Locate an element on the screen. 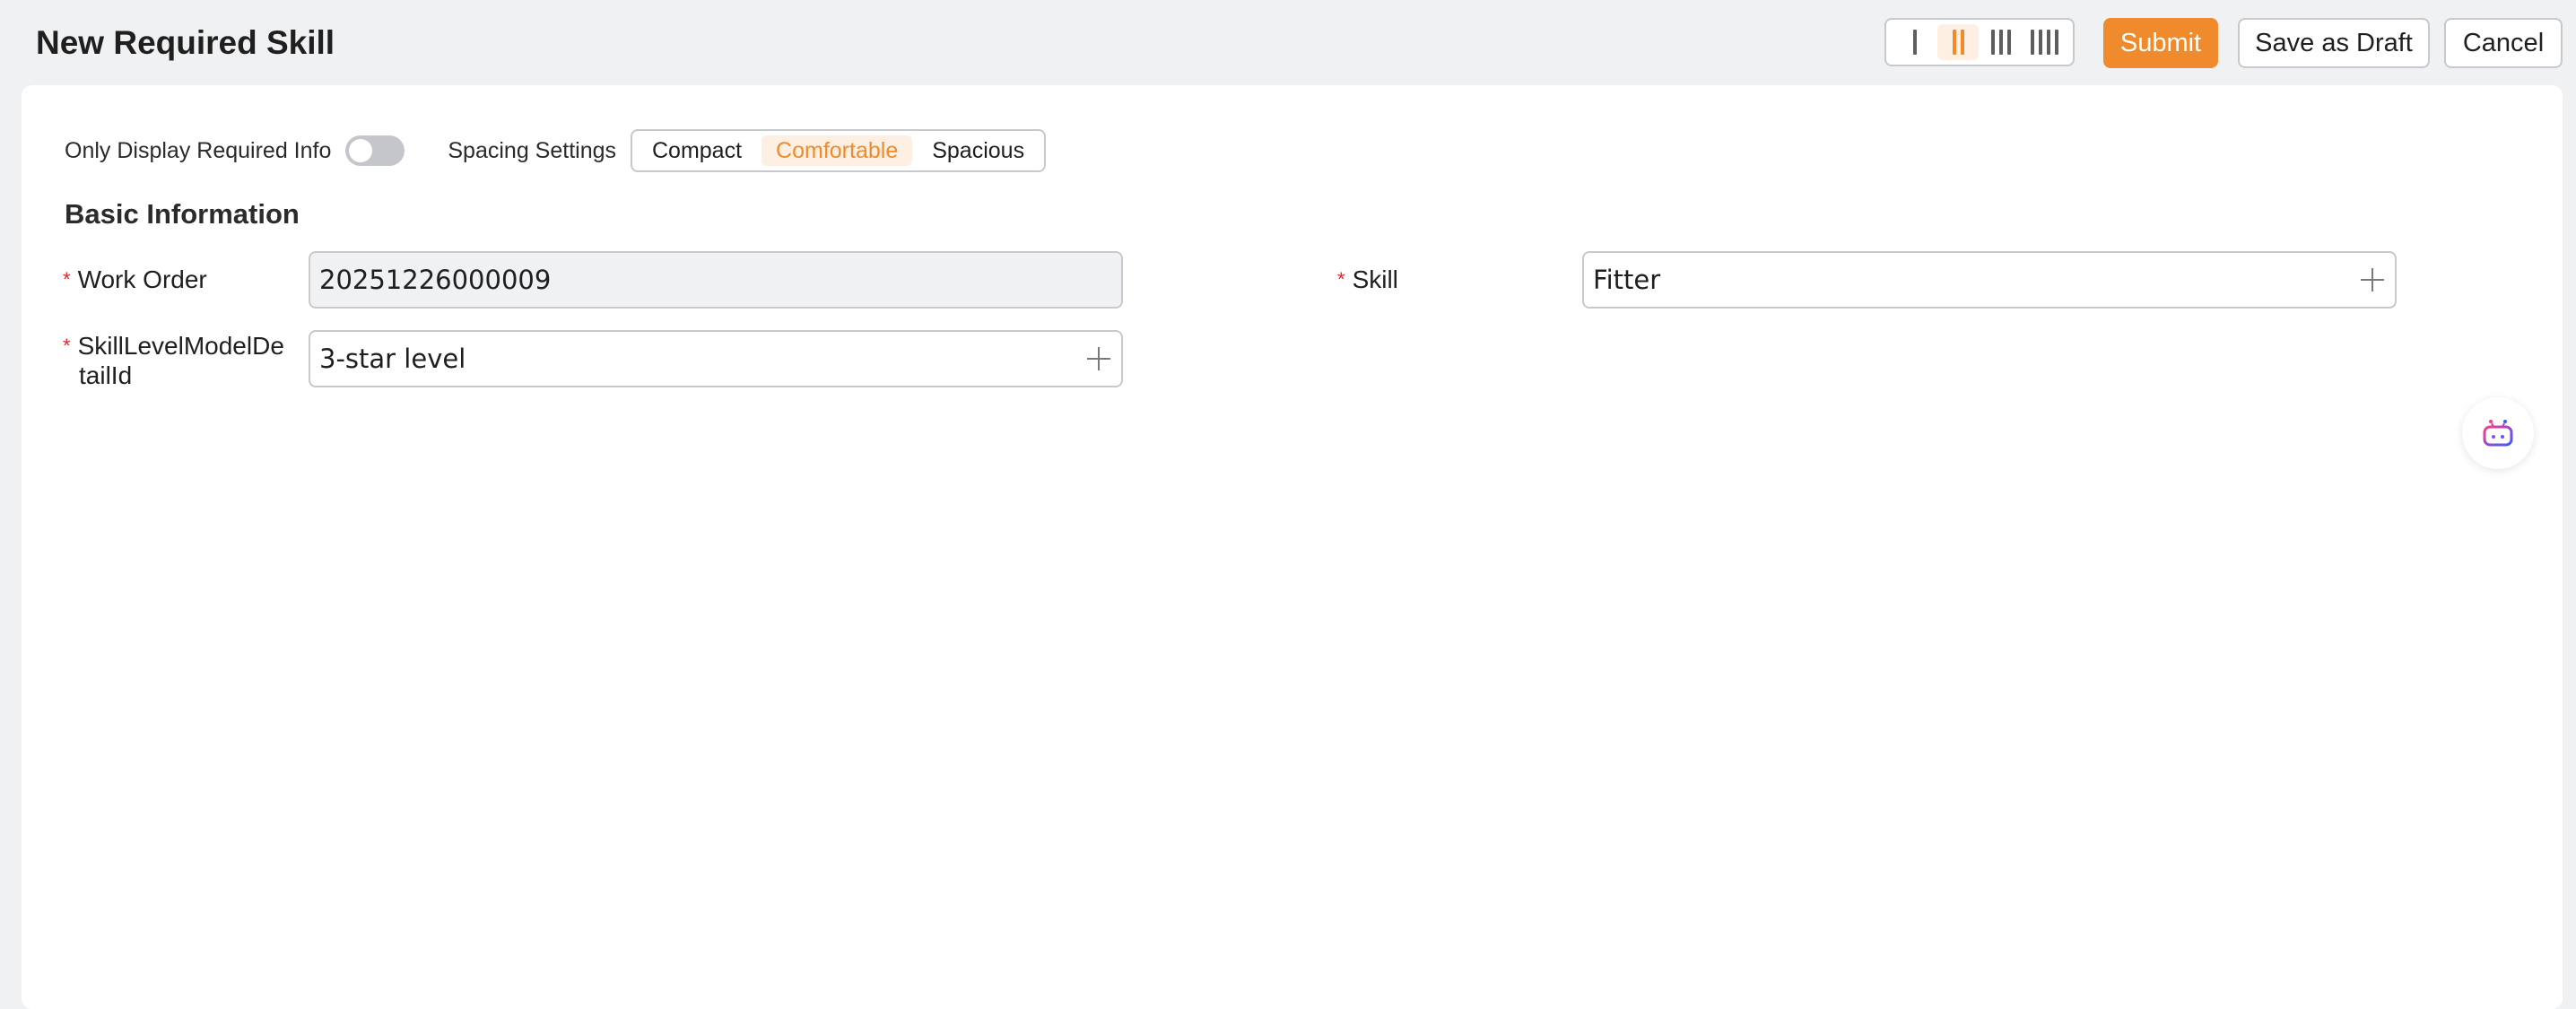  skill-field: Fitter is located at coordinates (1989, 280).